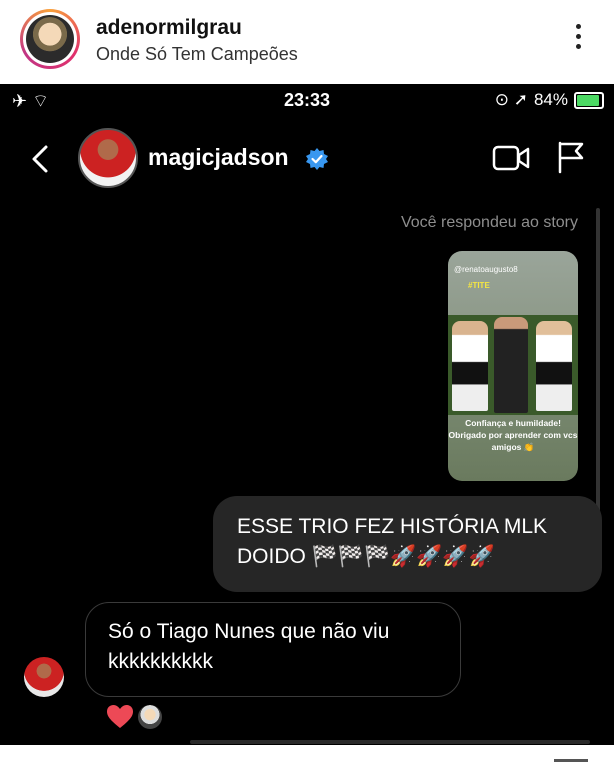 This screenshot has width=614, height=765. What do you see at coordinates (307, 755) in the screenshot?
I see `bottom-bar` at bounding box center [307, 755].